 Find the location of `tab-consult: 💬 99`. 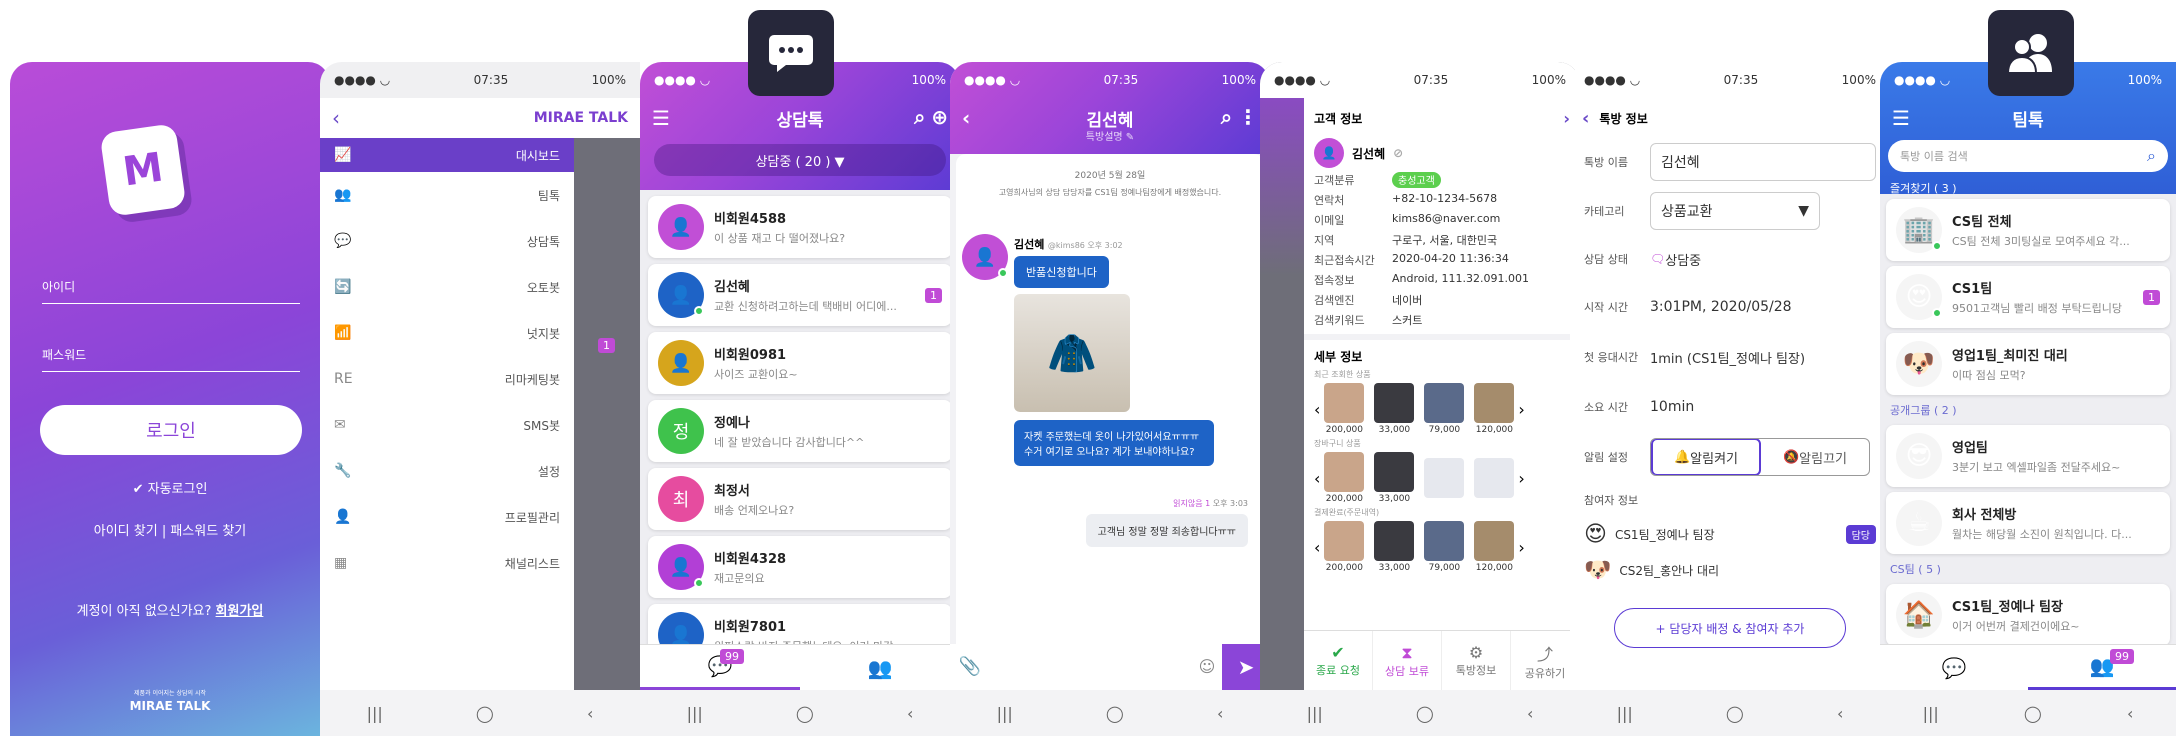

tab-consult: 💬 99 is located at coordinates (720, 667).